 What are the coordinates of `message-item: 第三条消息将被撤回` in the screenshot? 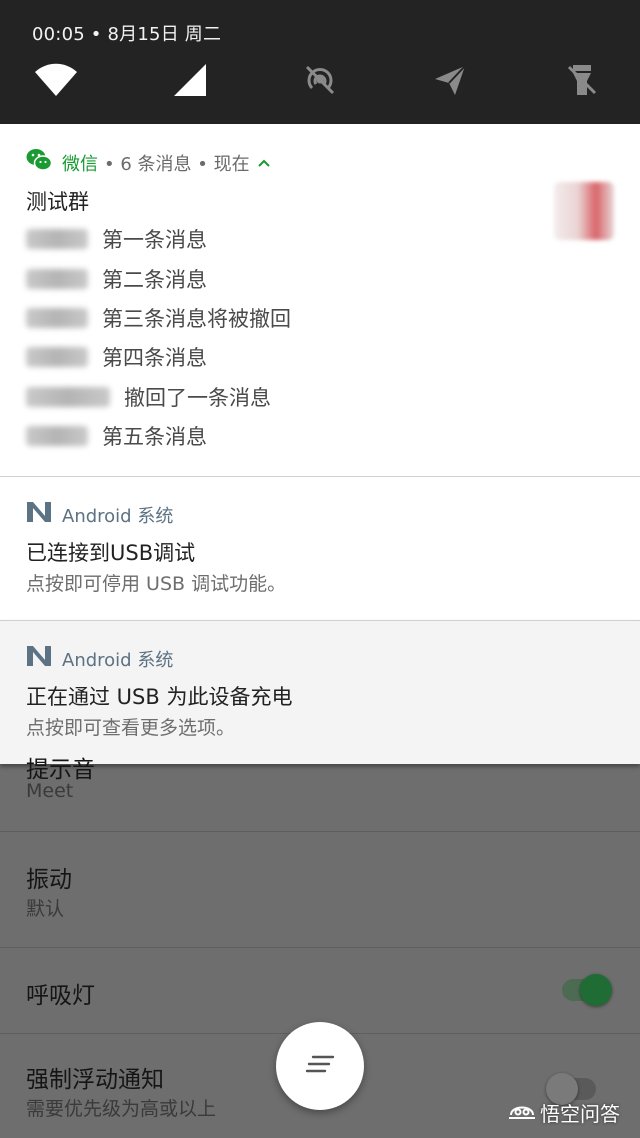 It's located at (158, 318).